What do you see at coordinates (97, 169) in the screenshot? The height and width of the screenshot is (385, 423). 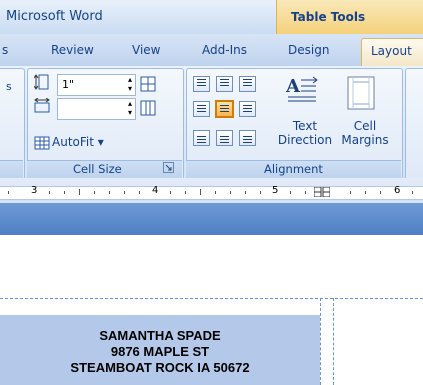 I see `cell-size-label: Cell Size` at bounding box center [97, 169].